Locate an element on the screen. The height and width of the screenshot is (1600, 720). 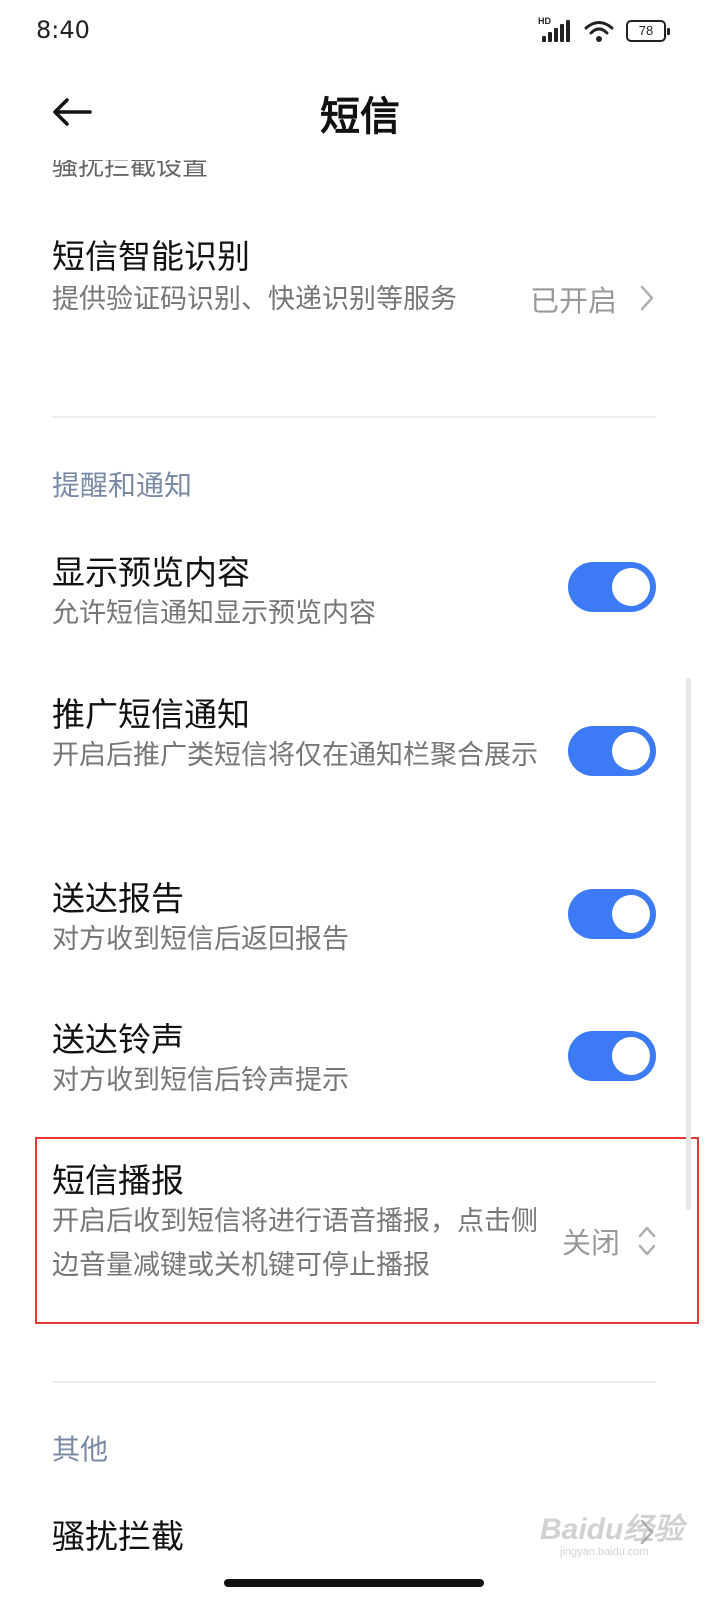
cellular-signal-icon: HD is located at coordinates (555, 30).